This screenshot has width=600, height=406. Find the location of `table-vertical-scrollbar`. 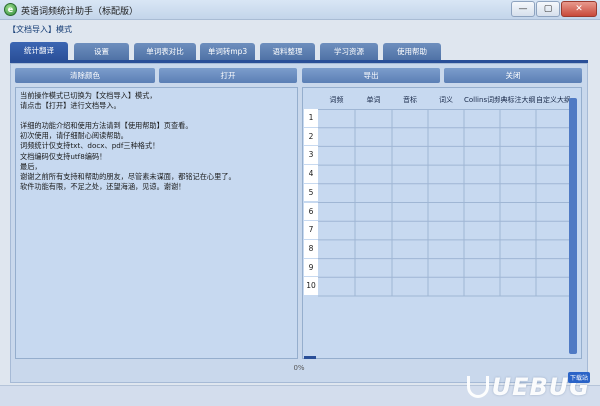

table-vertical-scrollbar is located at coordinates (573, 226).